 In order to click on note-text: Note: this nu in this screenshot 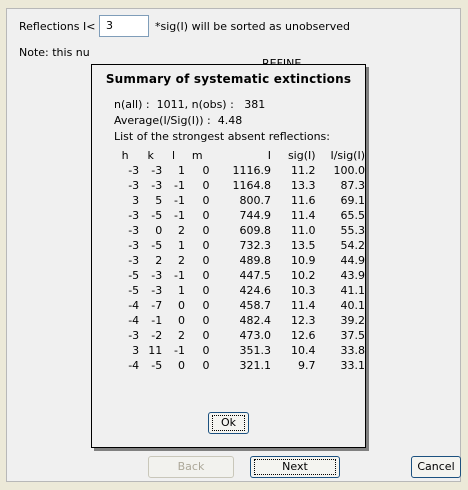, I will do `click(54, 52)`.